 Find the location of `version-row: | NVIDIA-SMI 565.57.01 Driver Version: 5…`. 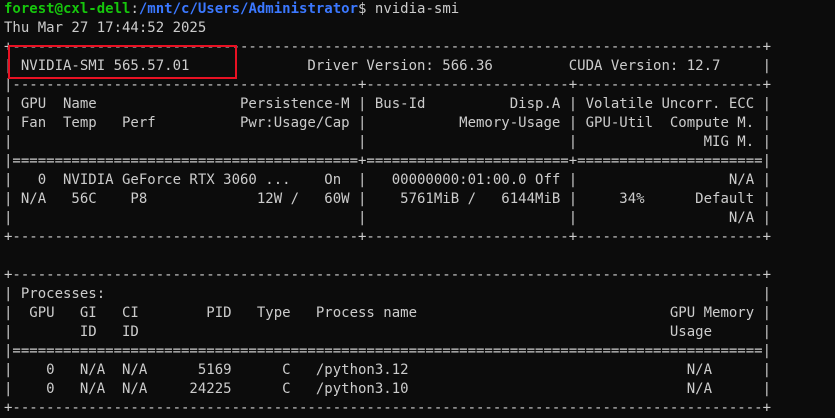

version-row: | NVIDIA-SMI 565.57.01 Driver Version: 5… is located at coordinates (388, 66).